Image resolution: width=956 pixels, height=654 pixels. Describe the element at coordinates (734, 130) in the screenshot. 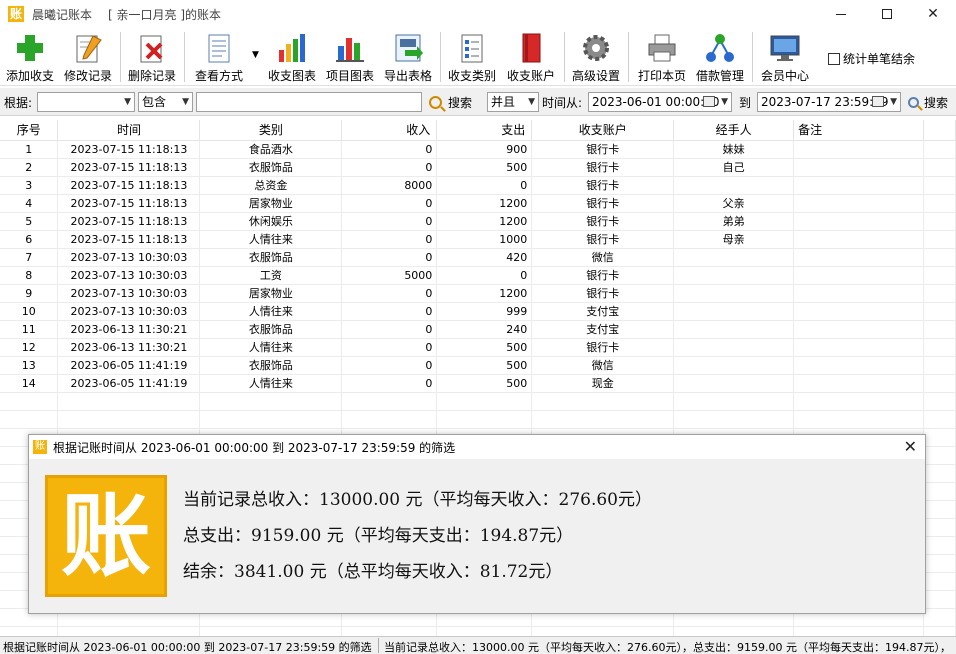

I see `column-header-handler: 经手人` at that location.